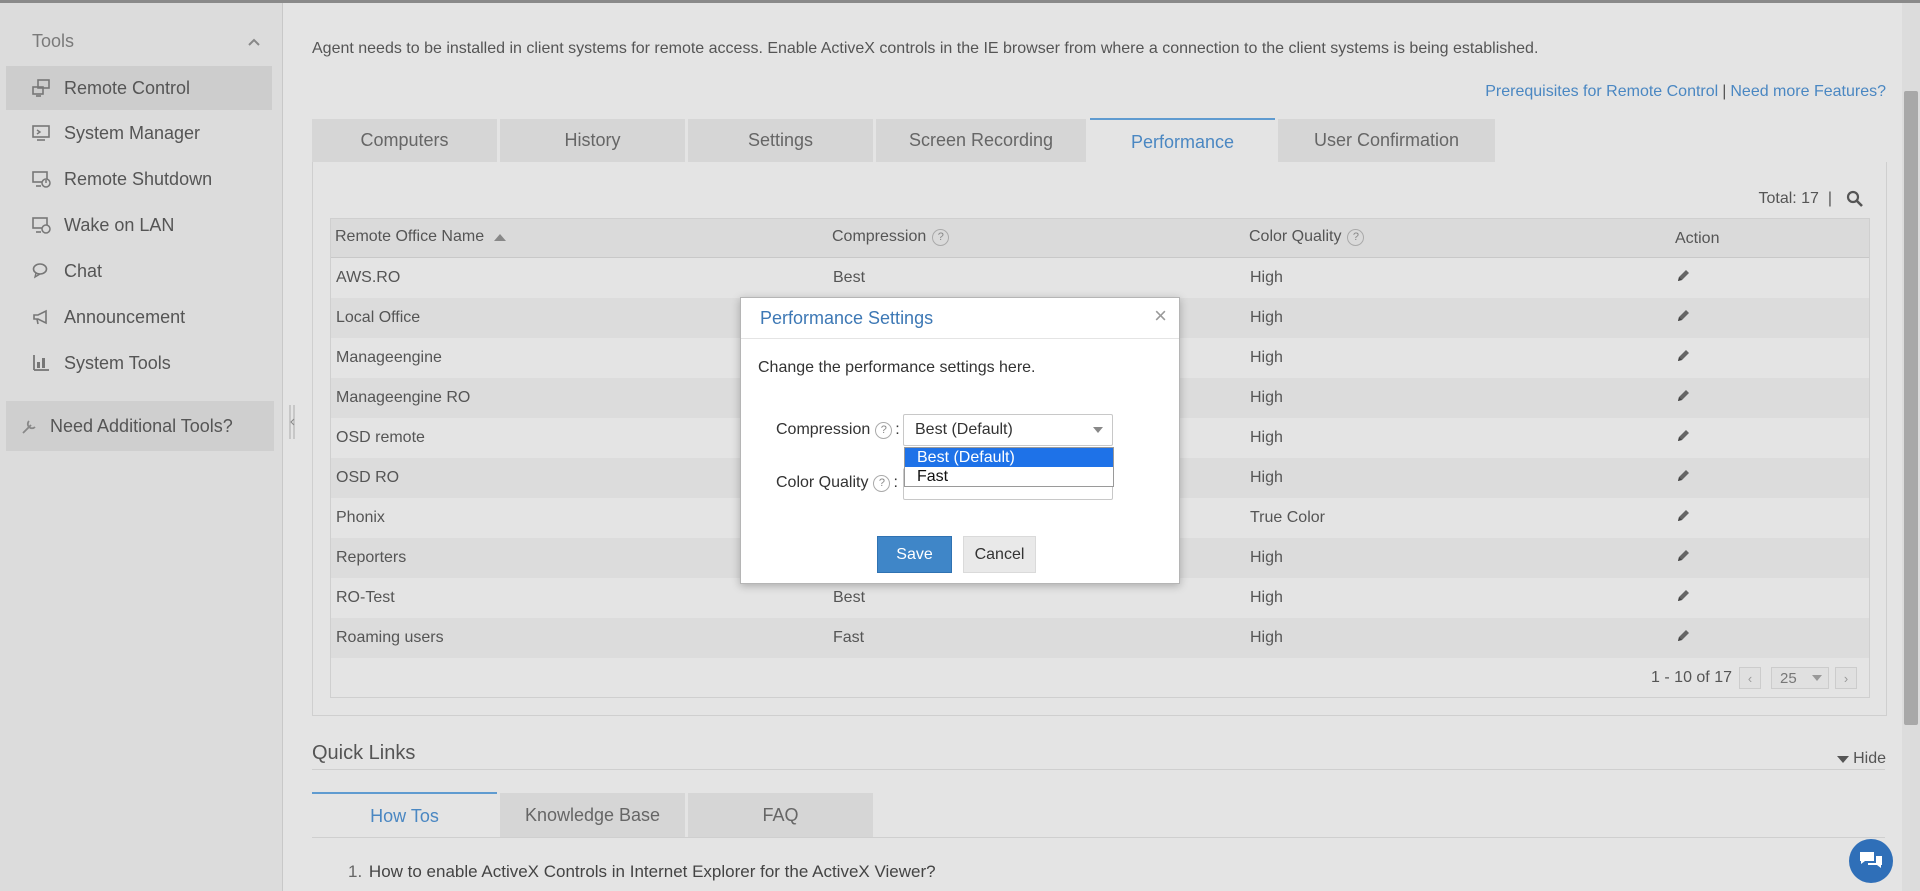 This screenshot has width=1920, height=891. I want to click on tab-screen-recording: Screen Recording, so click(981, 140).